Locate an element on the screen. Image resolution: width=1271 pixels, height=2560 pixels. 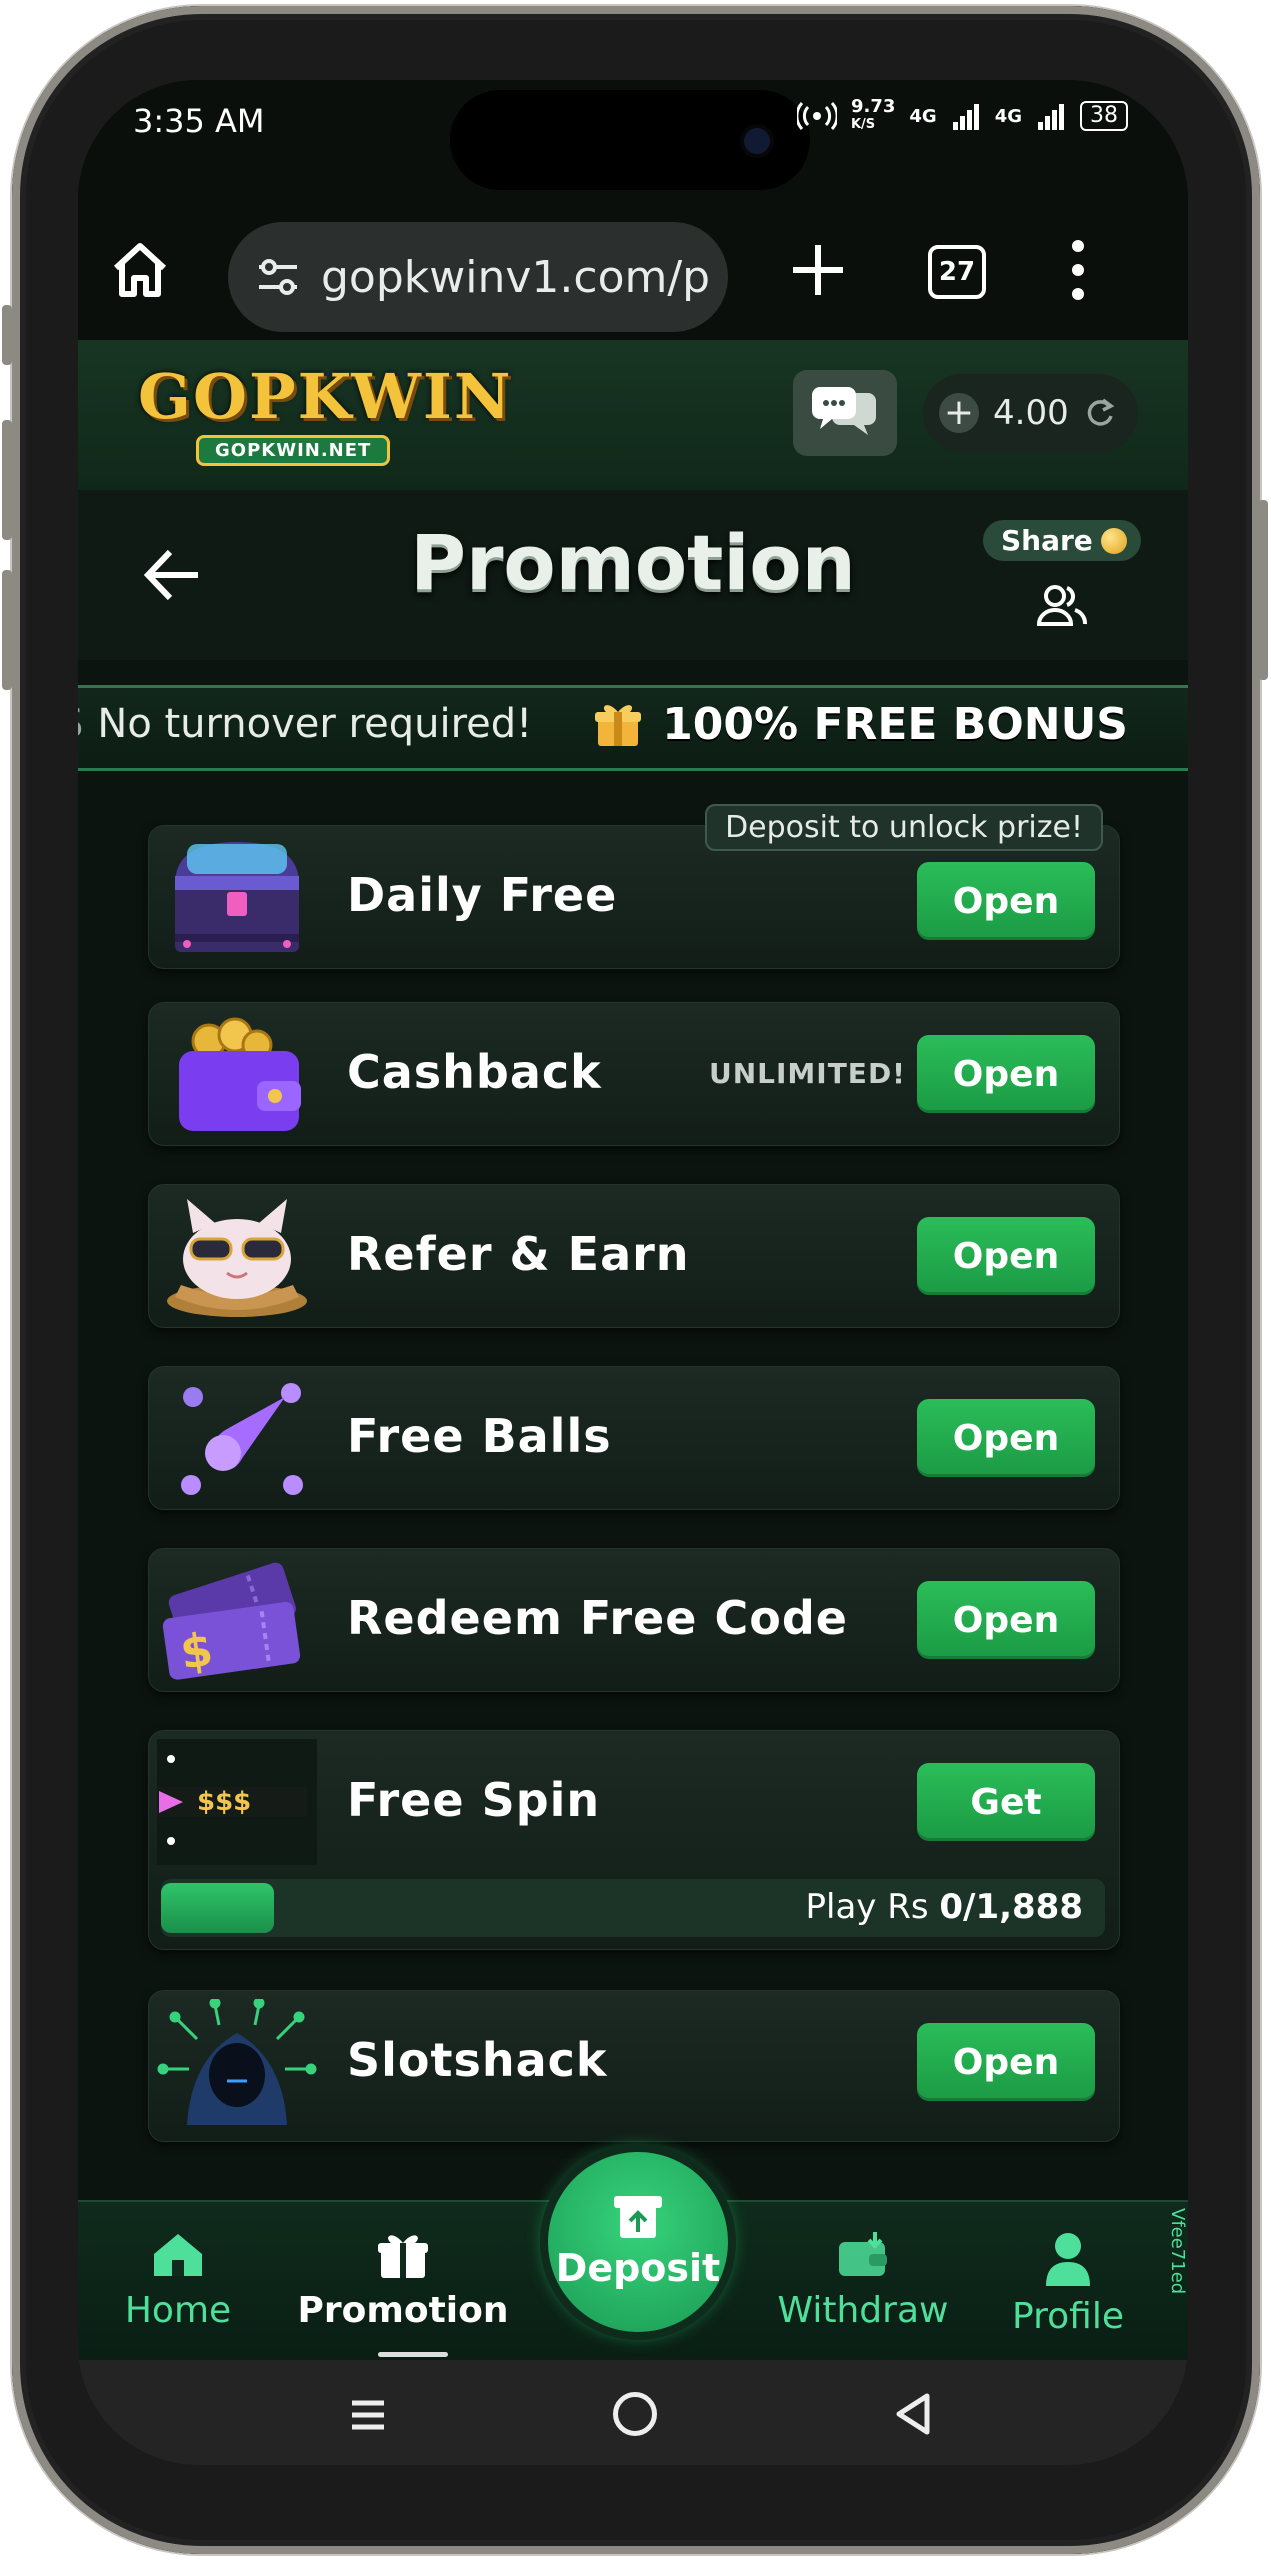
system-home-icon is located at coordinates (635, 2414).